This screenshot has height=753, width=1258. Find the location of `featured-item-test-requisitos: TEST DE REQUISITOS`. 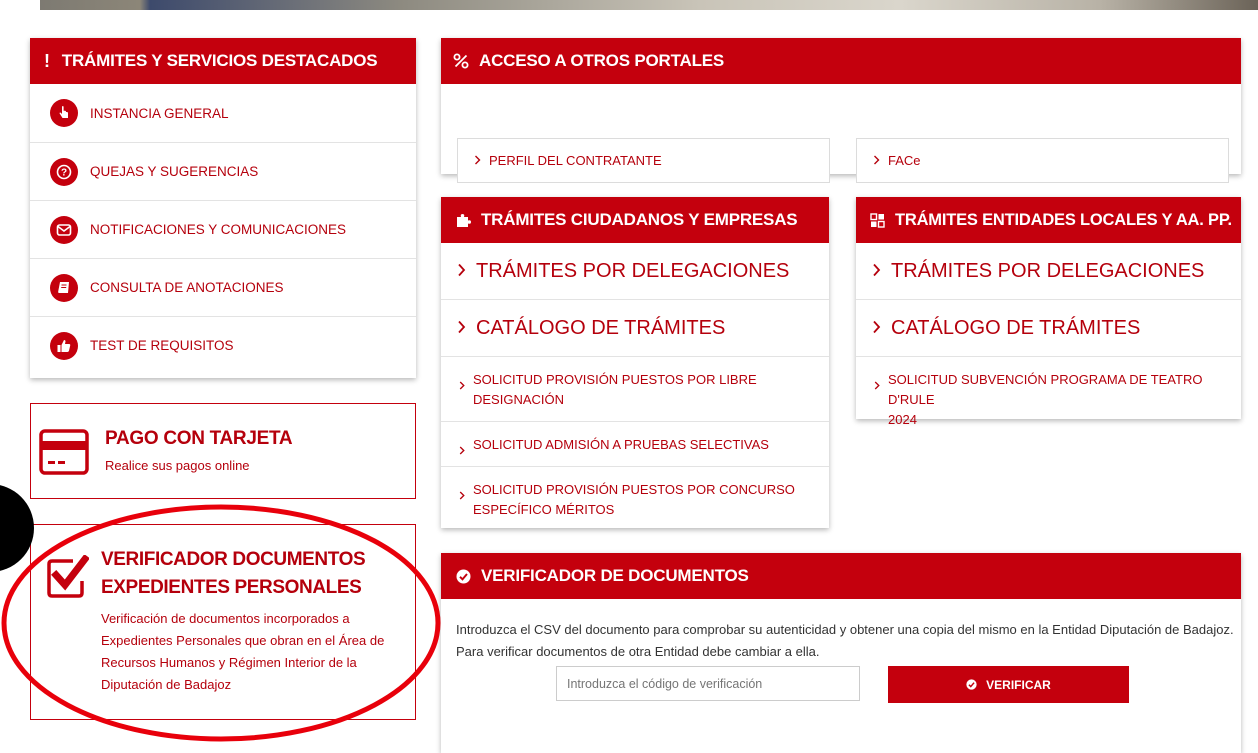

featured-item-test-requisitos: TEST DE REQUISITOS is located at coordinates (223, 345).